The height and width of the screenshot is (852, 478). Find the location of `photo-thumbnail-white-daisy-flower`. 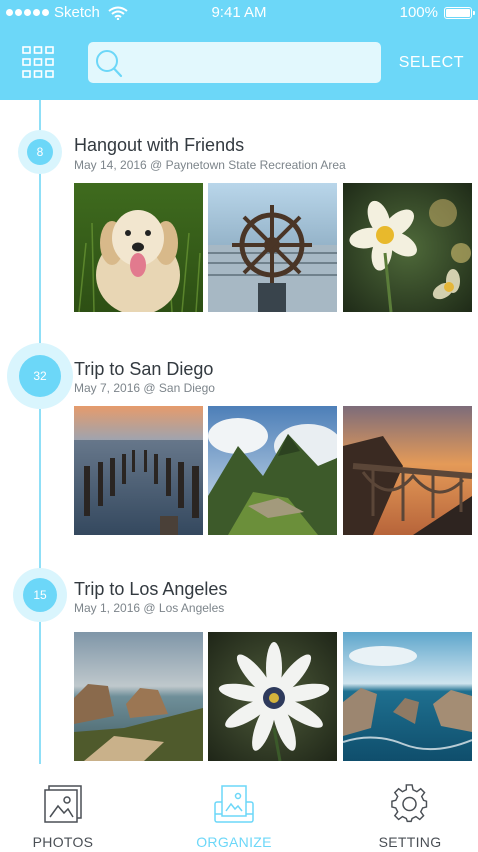

photo-thumbnail-white-daisy-flower is located at coordinates (272, 696).